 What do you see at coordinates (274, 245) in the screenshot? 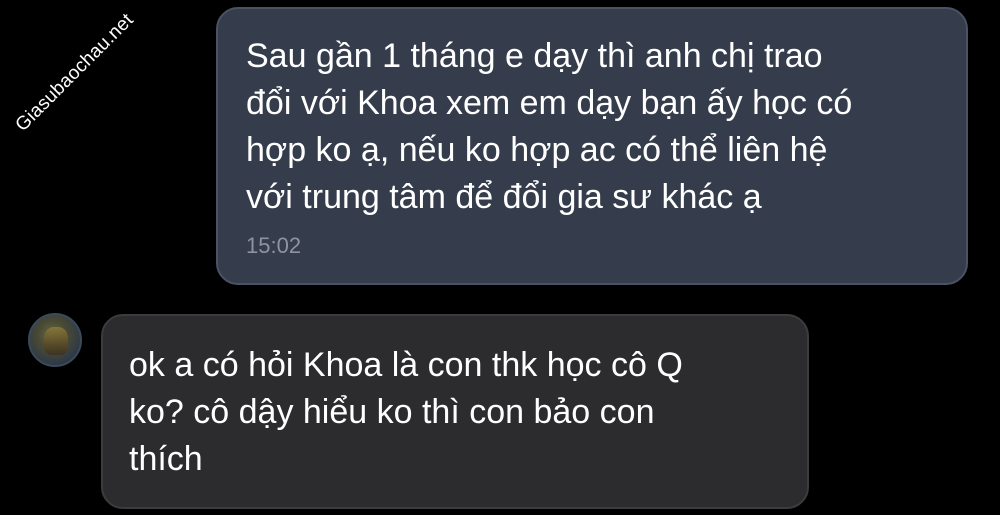
I see `message-timestamp: 15:02` at bounding box center [274, 245].